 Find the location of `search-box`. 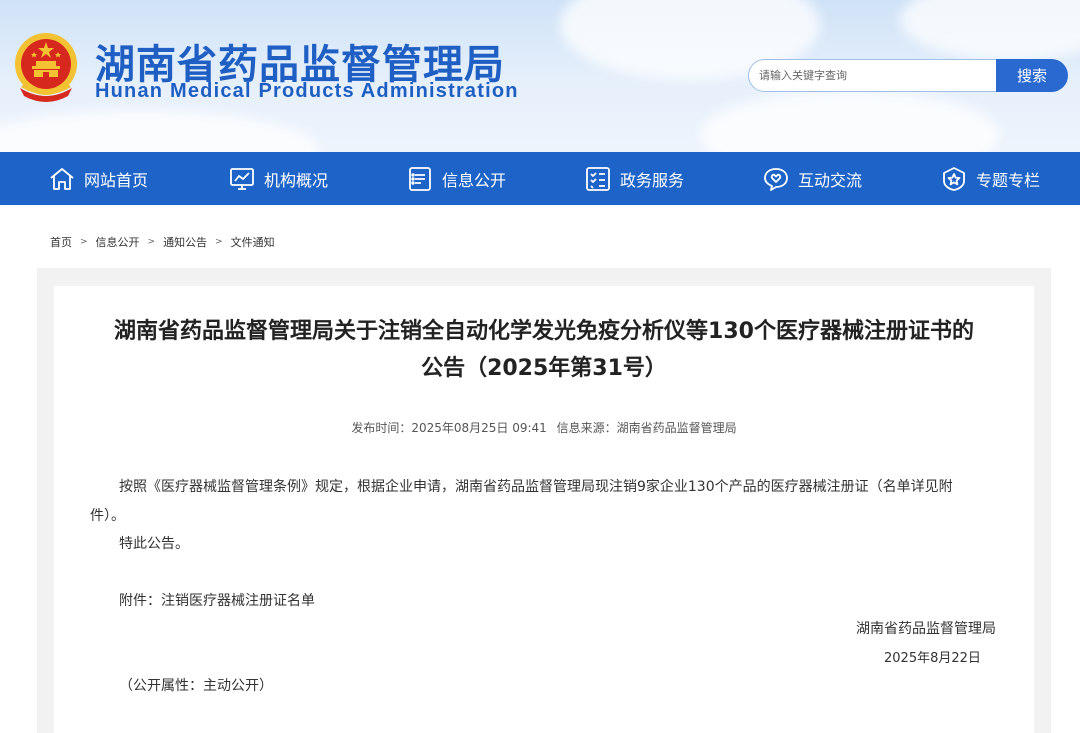

search-box is located at coordinates (873, 75).